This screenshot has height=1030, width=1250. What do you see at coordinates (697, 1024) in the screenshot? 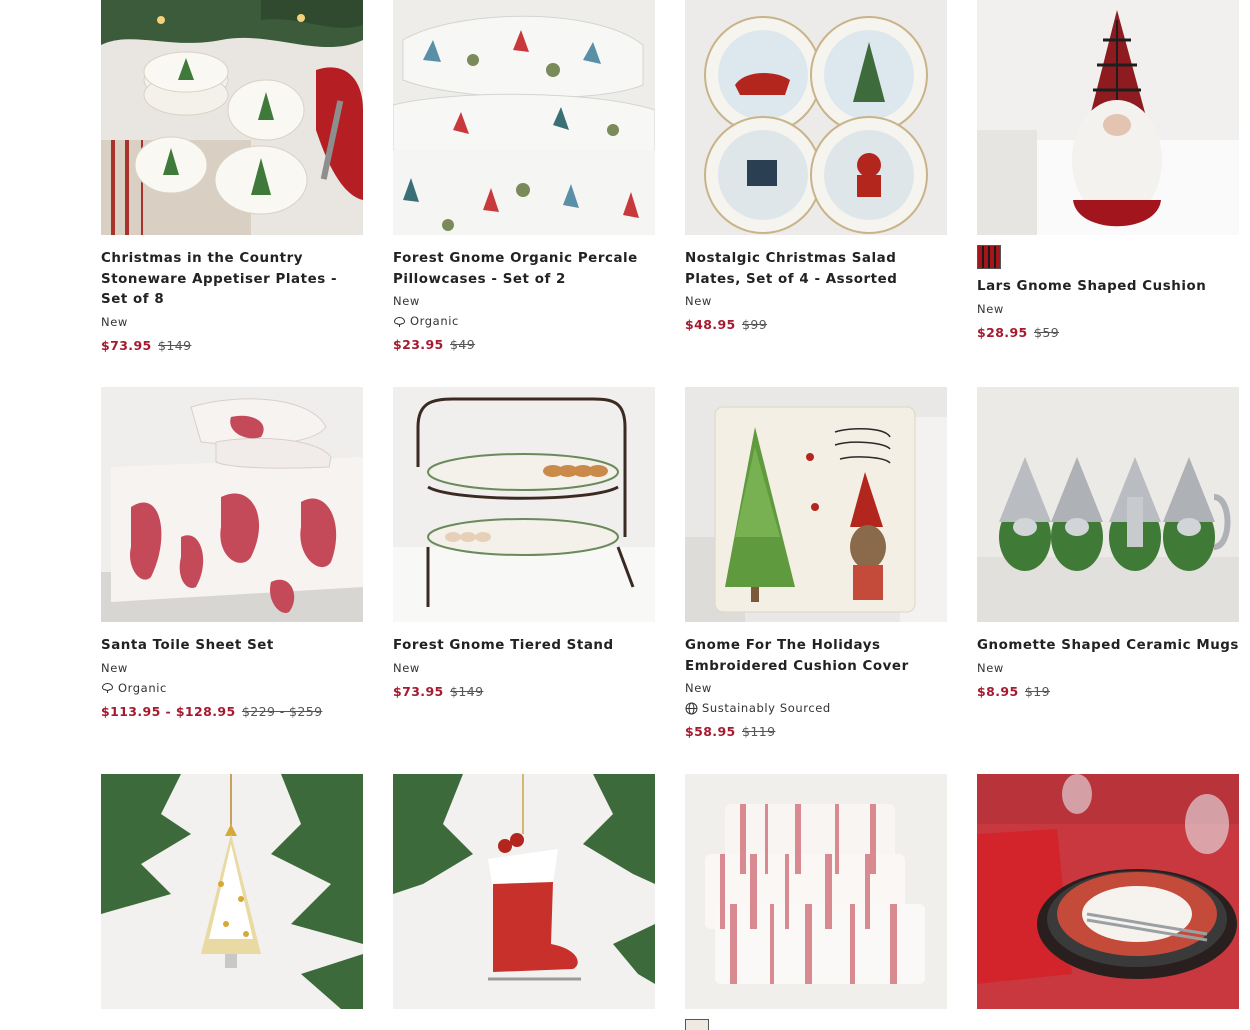
I see `striped-swatch` at bounding box center [697, 1024].